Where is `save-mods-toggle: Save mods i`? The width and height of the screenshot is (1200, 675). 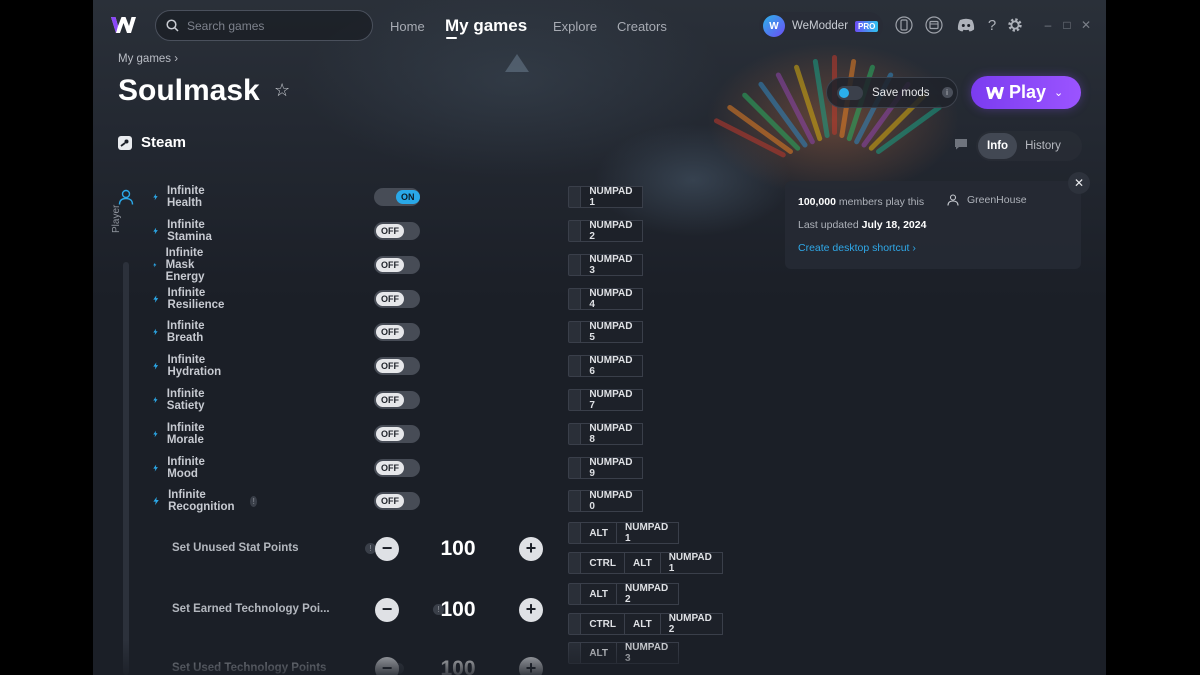
save-mods-toggle: Save mods i is located at coordinates (892, 92).